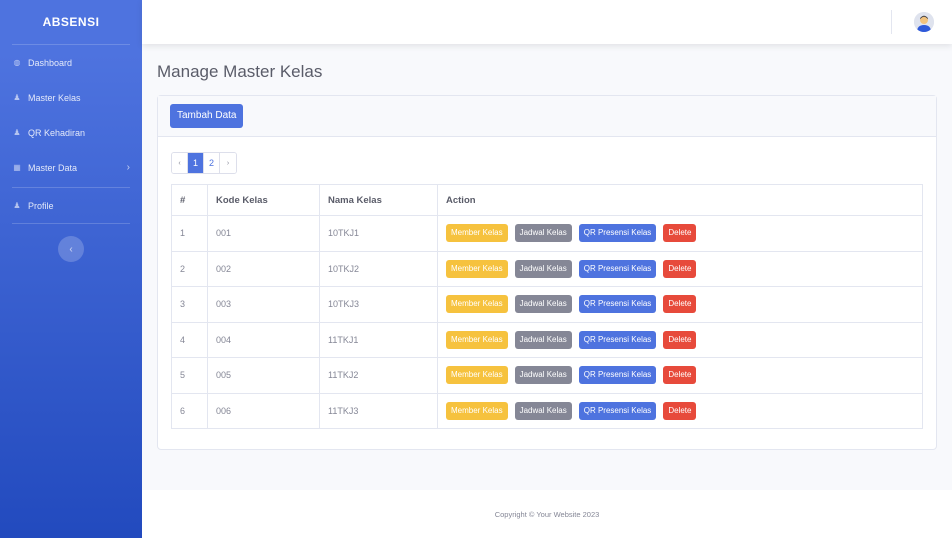 This screenshot has height=538, width=952. Describe the element at coordinates (263, 375) in the screenshot. I see `kode-kelas-cell: 005` at that location.